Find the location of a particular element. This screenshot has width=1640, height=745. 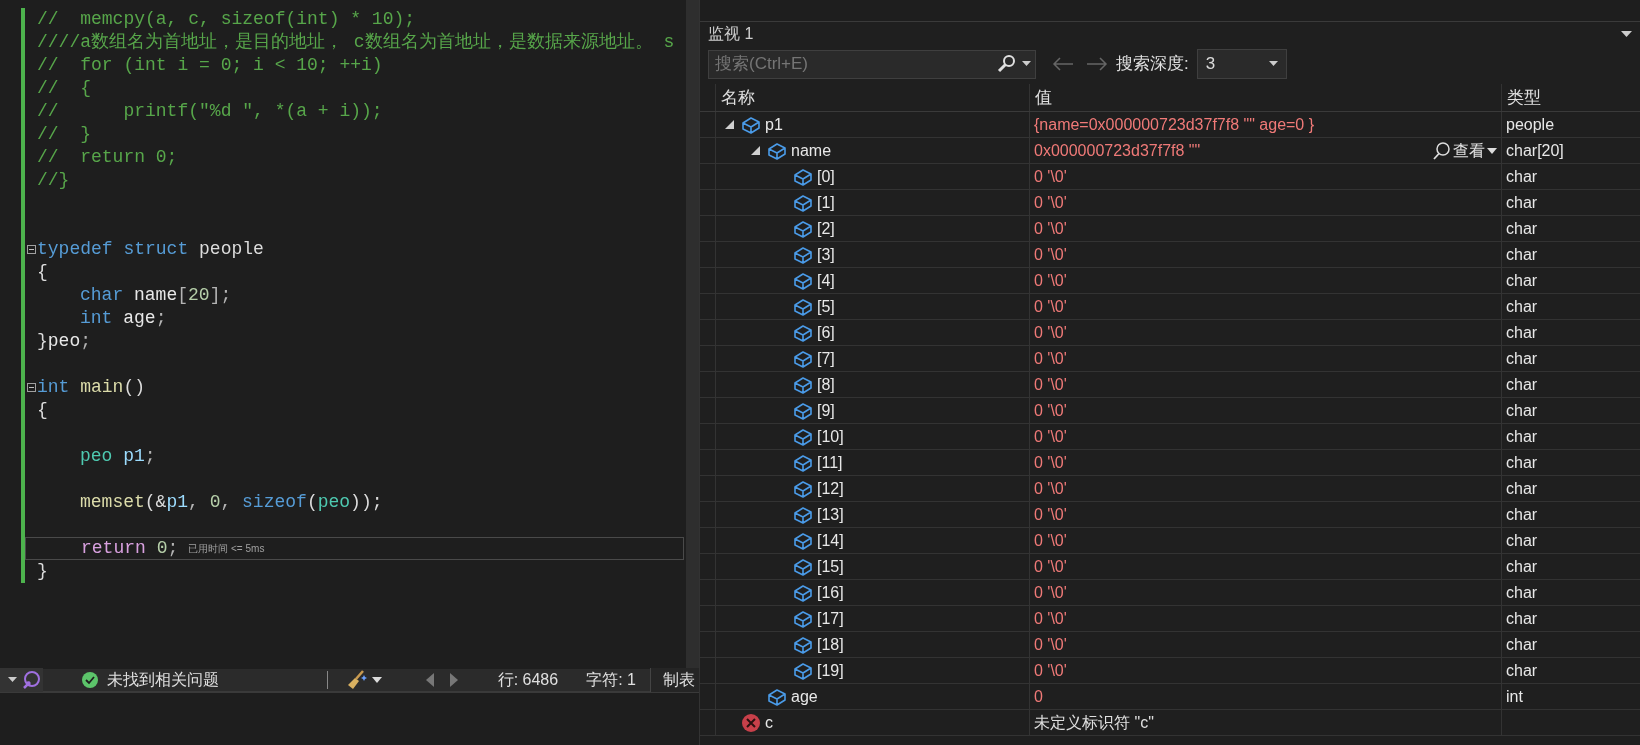

variable-name: [3] is located at coordinates (826, 254).